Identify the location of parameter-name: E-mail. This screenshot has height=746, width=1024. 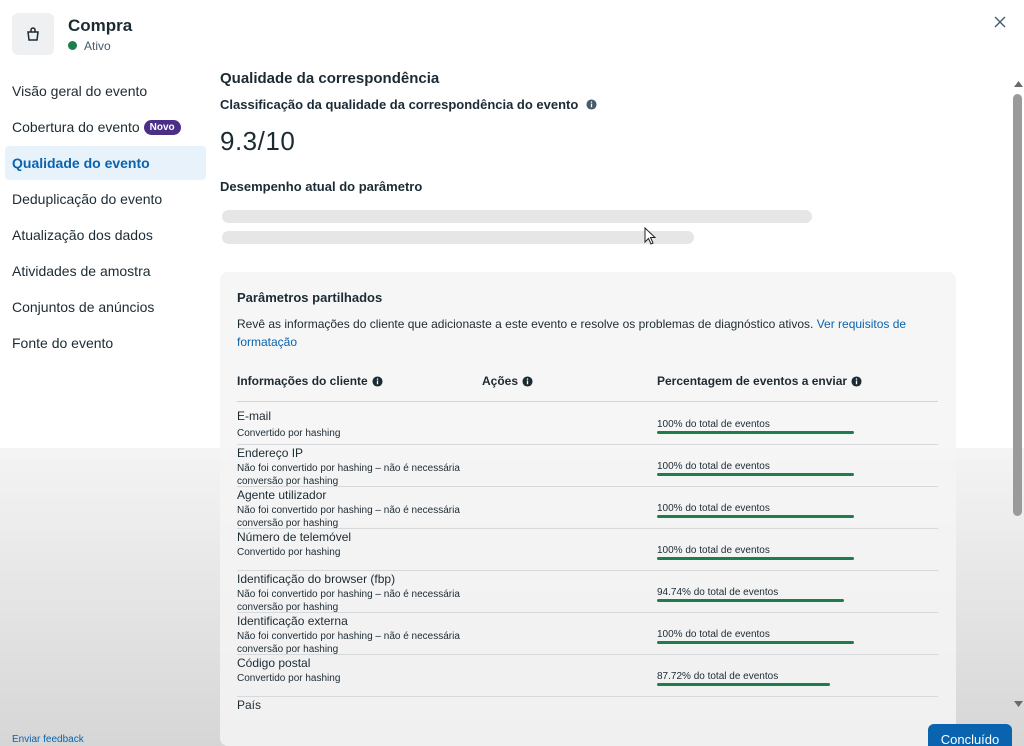
(254, 416).